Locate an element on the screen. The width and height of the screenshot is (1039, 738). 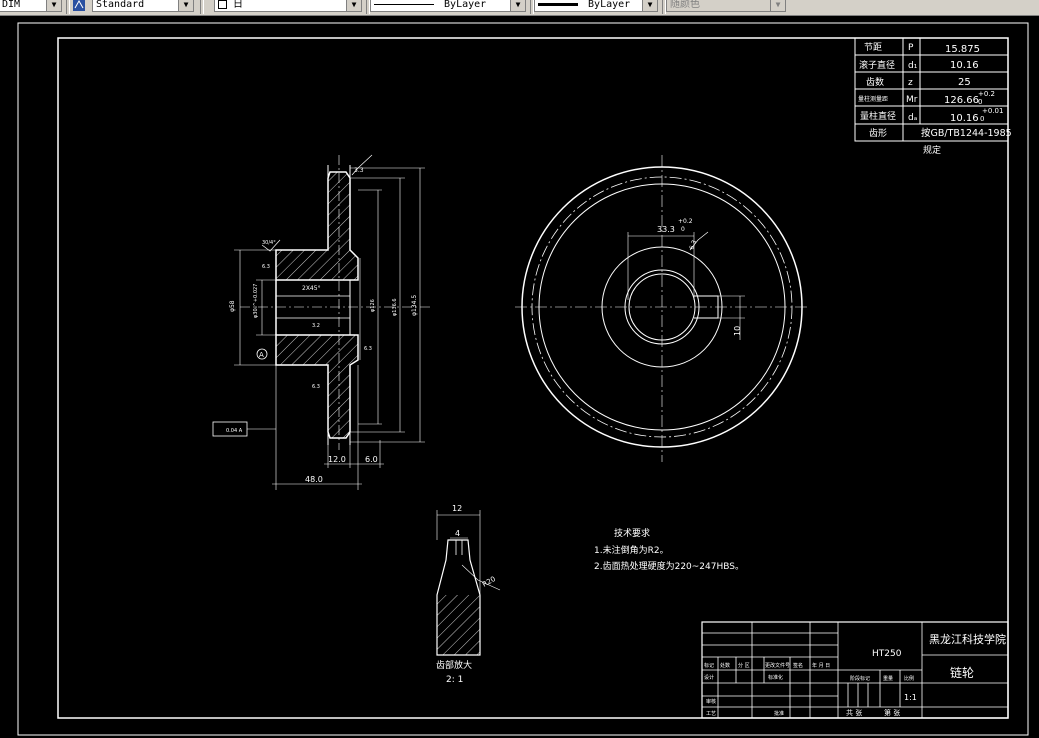
dim-label: 3.3 is located at coordinates (359, 170).